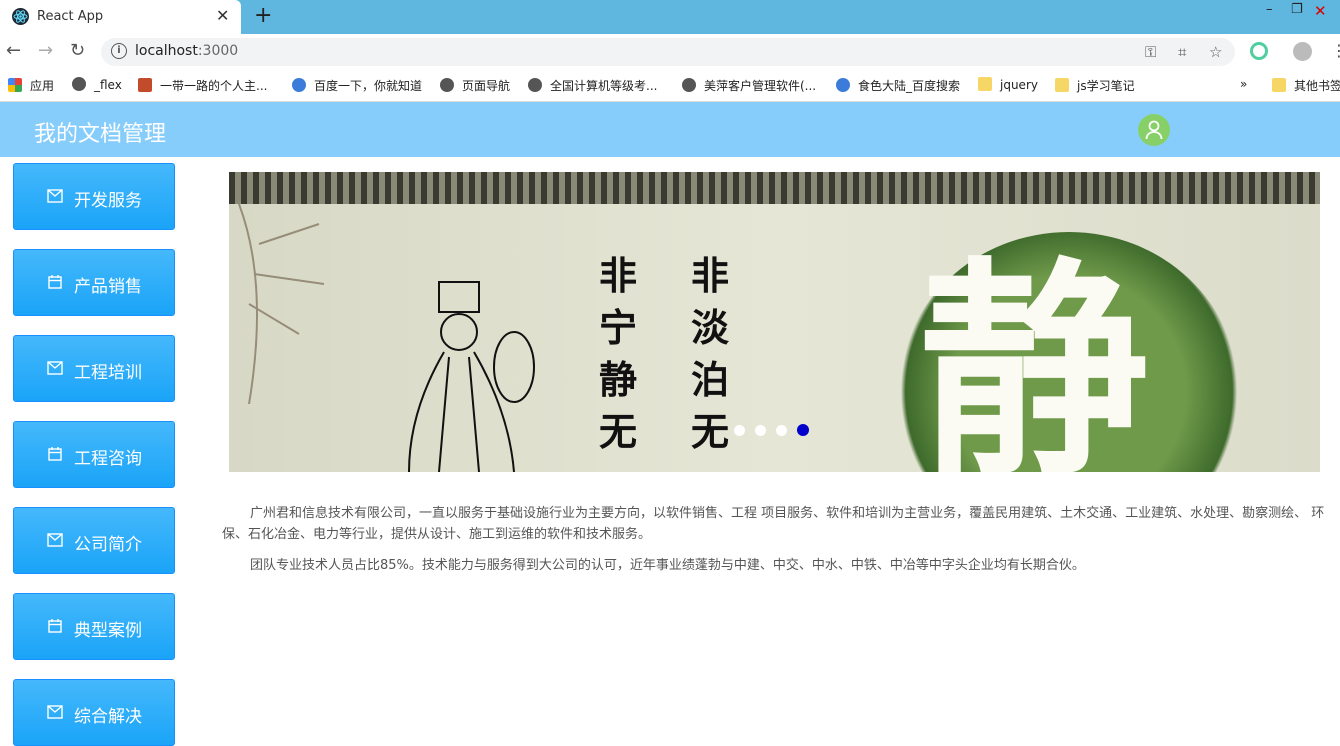 The width and height of the screenshot is (1340, 746). What do you see at coordinates (77, 51) in the screenshot?
I see `reload-icon: ↻` at bounding box center [77, 51].